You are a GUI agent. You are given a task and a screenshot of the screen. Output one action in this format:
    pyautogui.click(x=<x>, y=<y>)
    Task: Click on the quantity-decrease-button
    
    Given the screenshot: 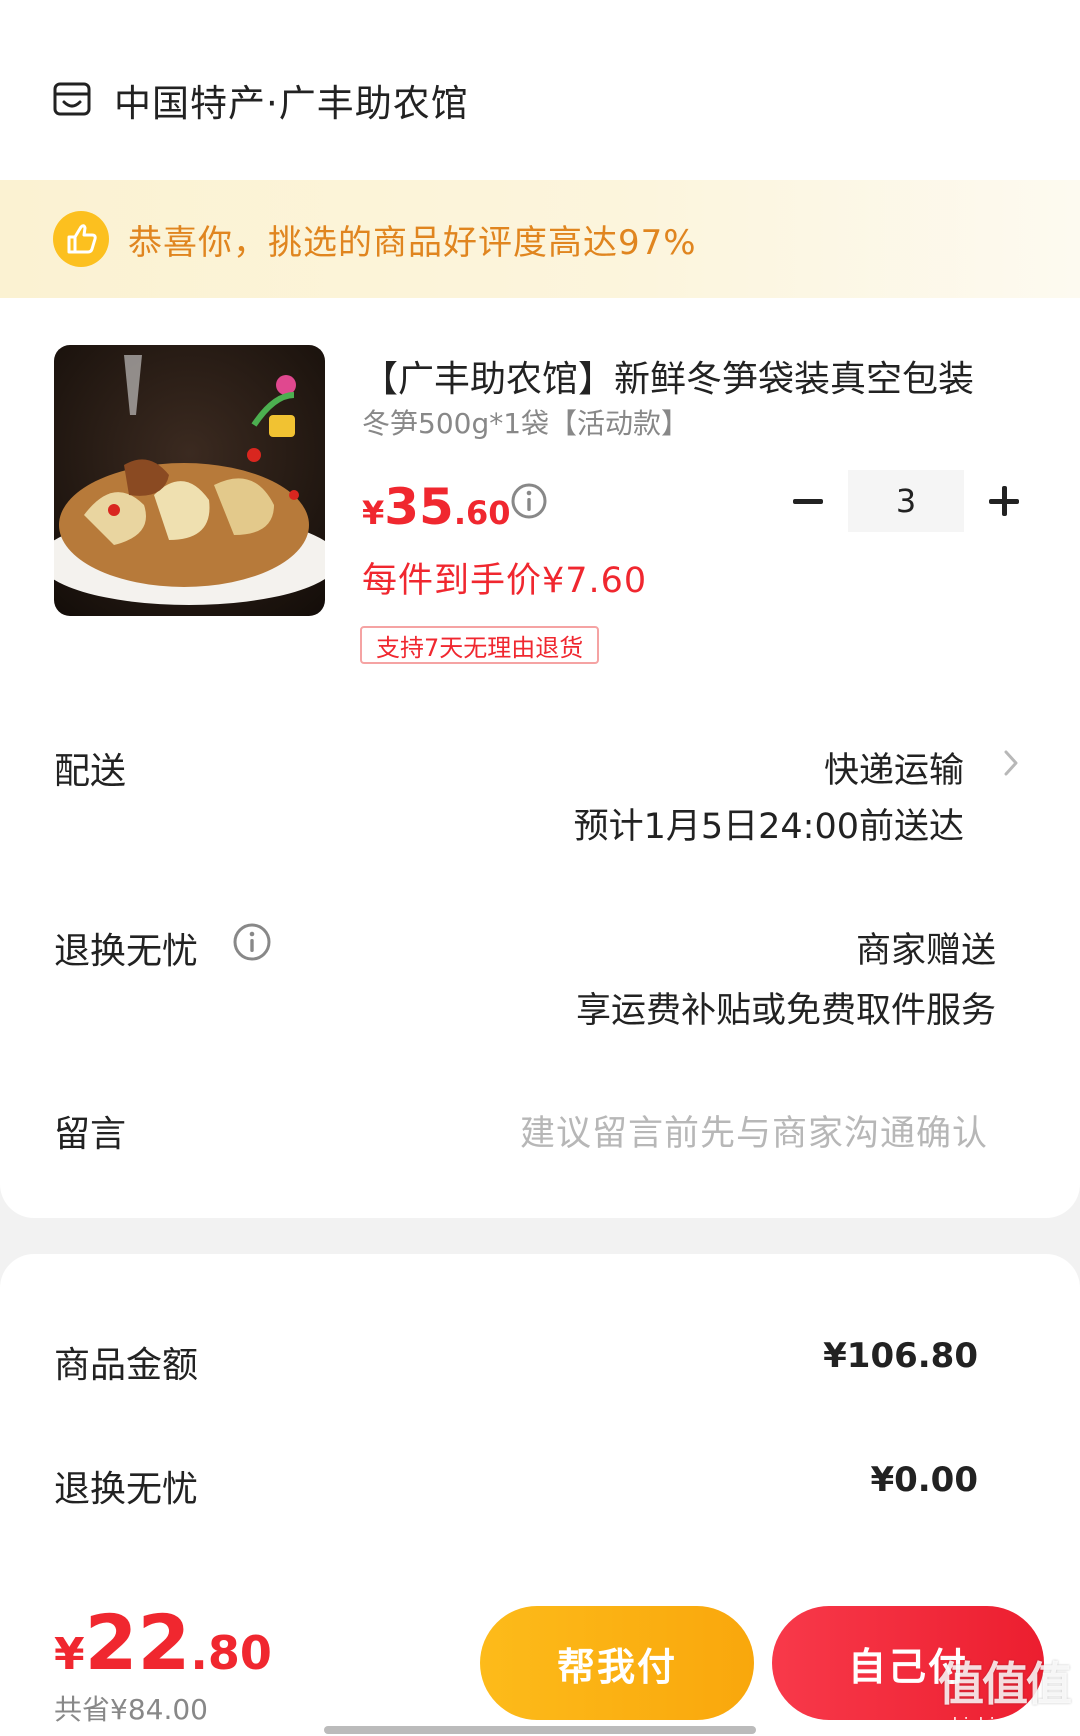 What is the action you would take?
    pyautogui.click(x=808, y=501)
    